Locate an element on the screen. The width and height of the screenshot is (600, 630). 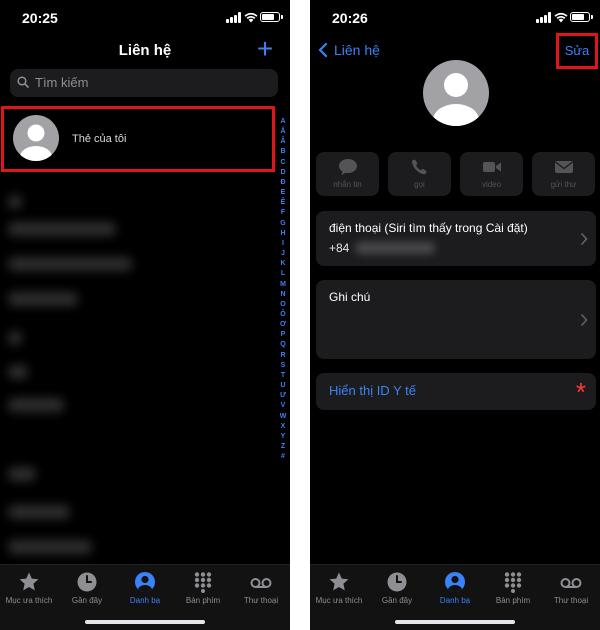
medical-id-row: Hiển thị ID Y tế * is located at coordinates (456, 391).